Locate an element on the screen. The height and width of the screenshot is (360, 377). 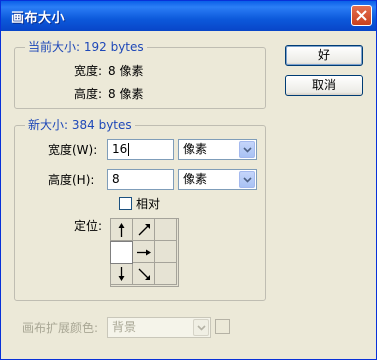
width-unit-dropdown-button is located at coordinates (247, 149).